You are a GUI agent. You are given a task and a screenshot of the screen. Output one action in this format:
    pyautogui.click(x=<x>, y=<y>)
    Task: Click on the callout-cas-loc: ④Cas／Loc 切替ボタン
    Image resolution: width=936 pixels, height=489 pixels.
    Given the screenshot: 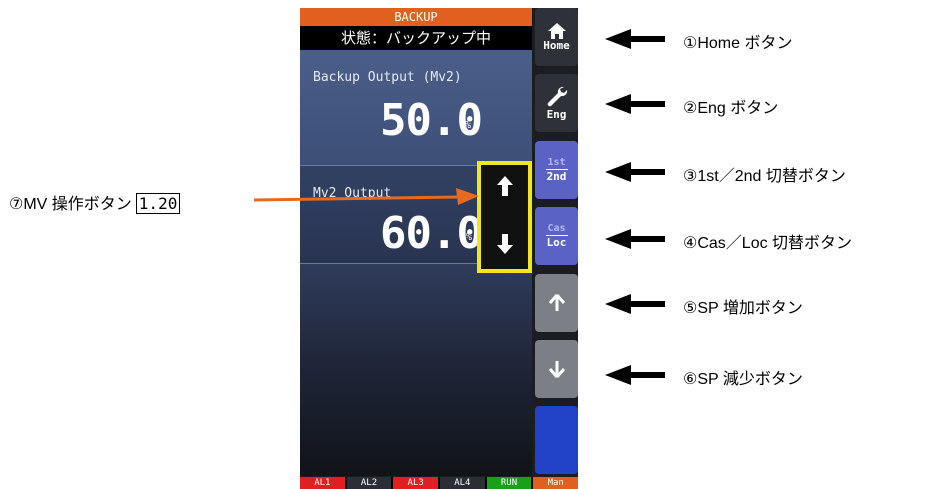 What is the action you would take?
    pyautogui.click(x=768, y=243)
    